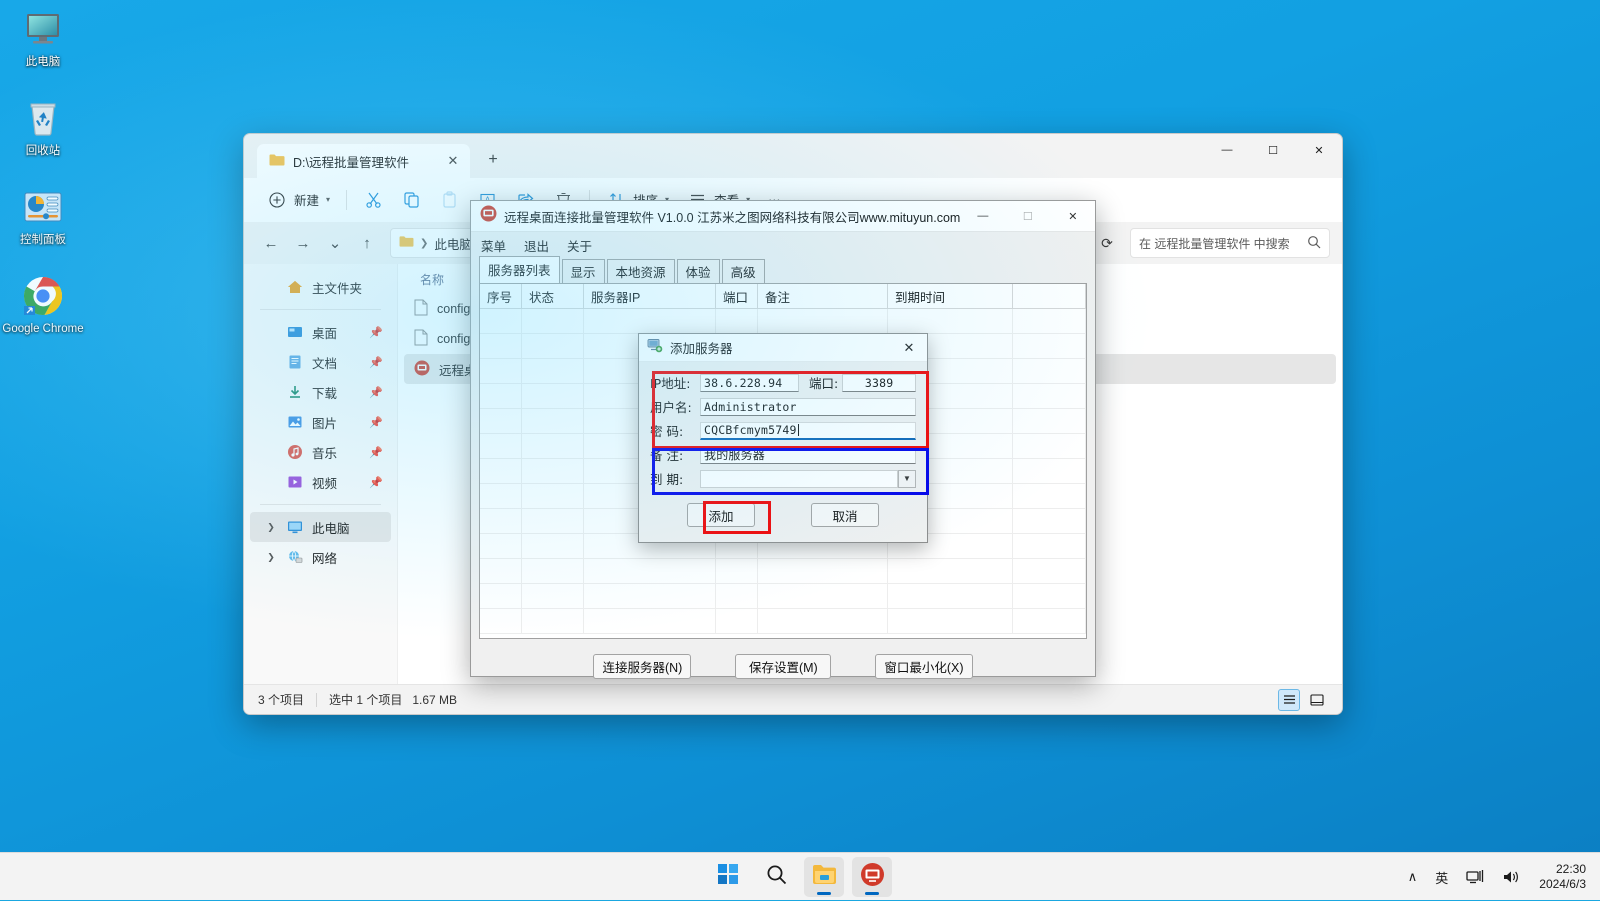 The image size is (1600, 901). What do you see at coordinates (640, 271) in the screenshot?
I see `tab-local-resources: 本地资源` at bounding box center [640, 271].